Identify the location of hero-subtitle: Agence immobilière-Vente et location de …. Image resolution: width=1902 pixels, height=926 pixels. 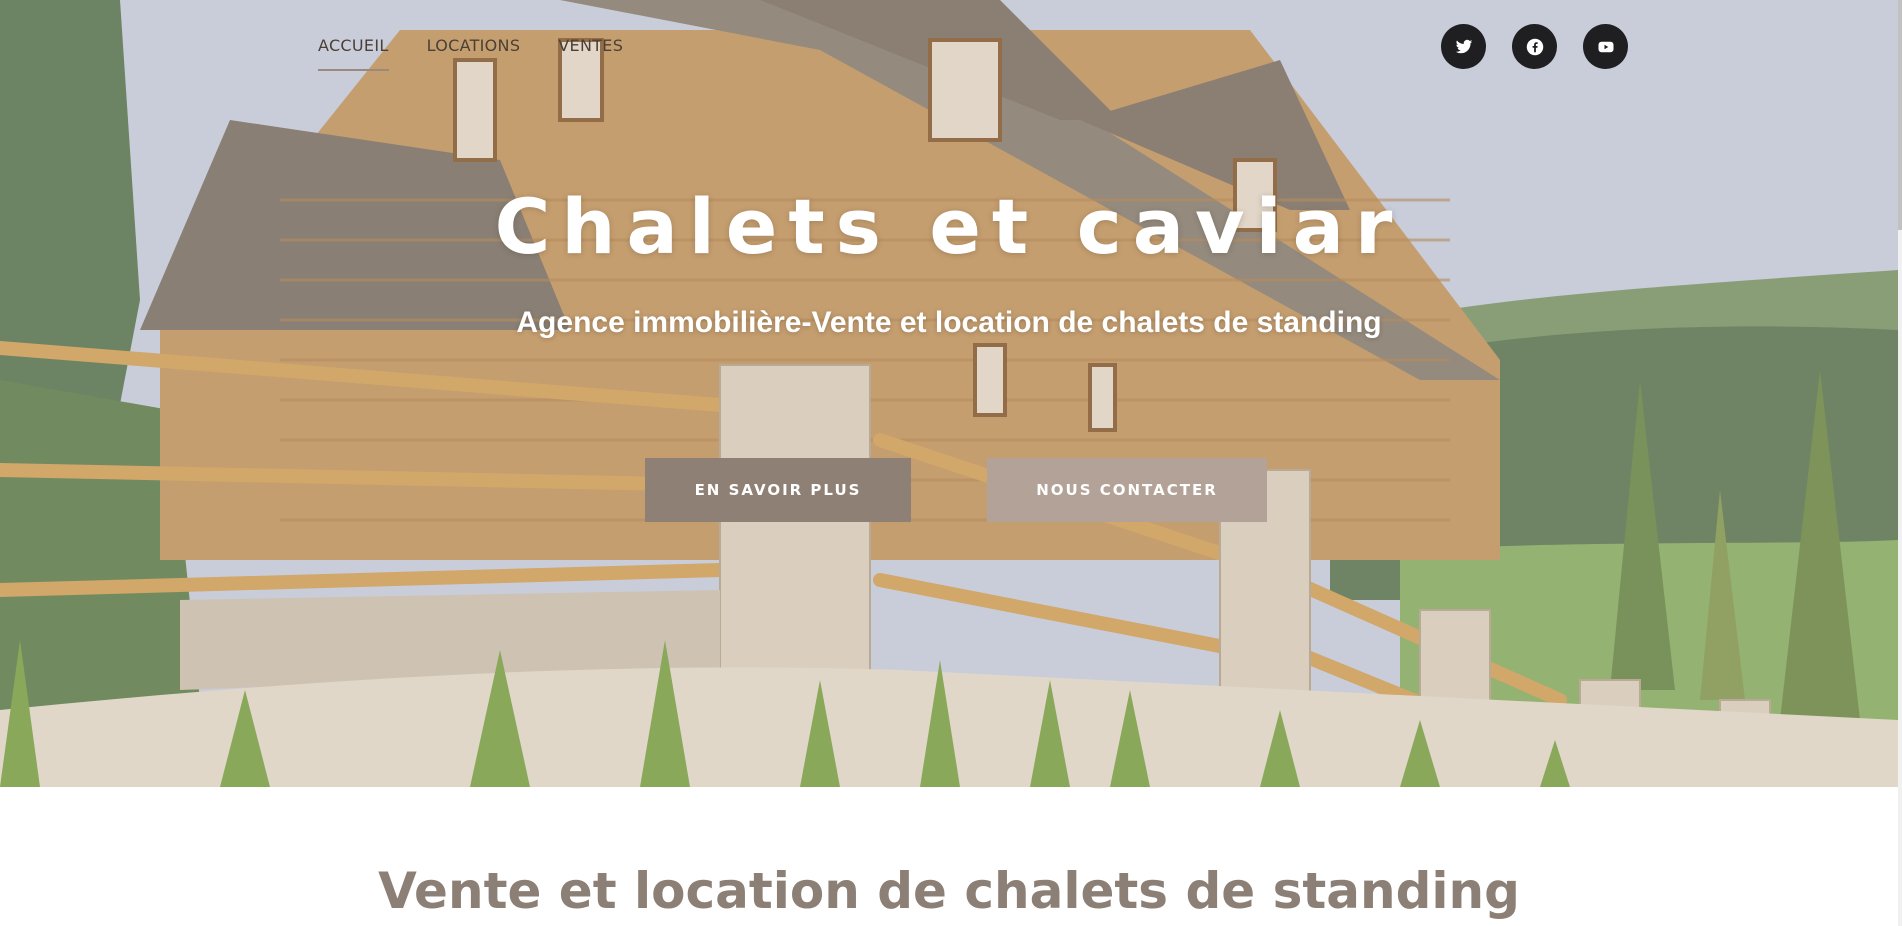
(949, 322).